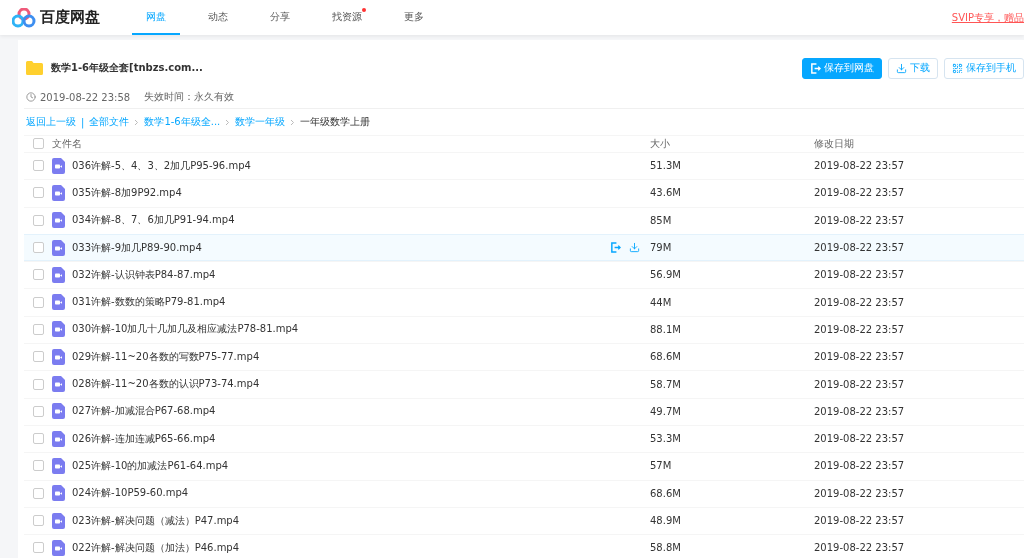 The width and height of the screenshot is (1024, 558). I want to click on file-size: 56.9M, so click(666, 275).